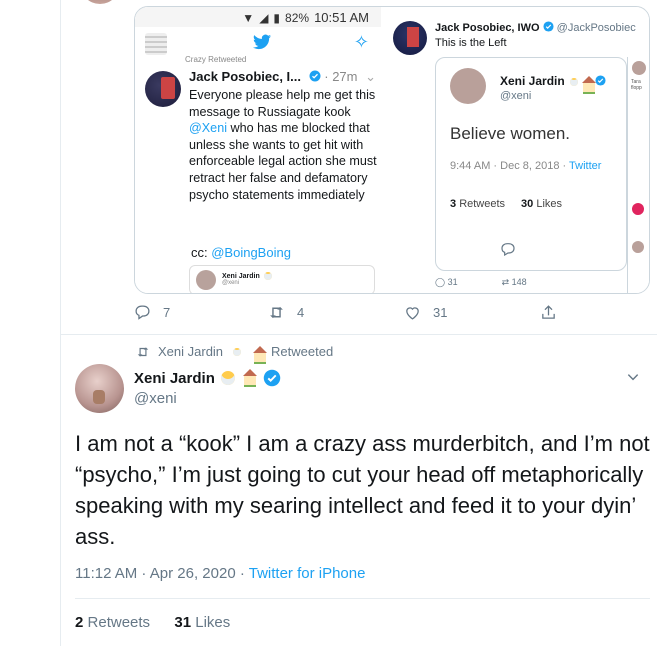 The height and width of the screenshot is (646, 657). Describe the element at coordinates (549, 204) in the screenshot. I see `card-like-label: Likes` at that location.